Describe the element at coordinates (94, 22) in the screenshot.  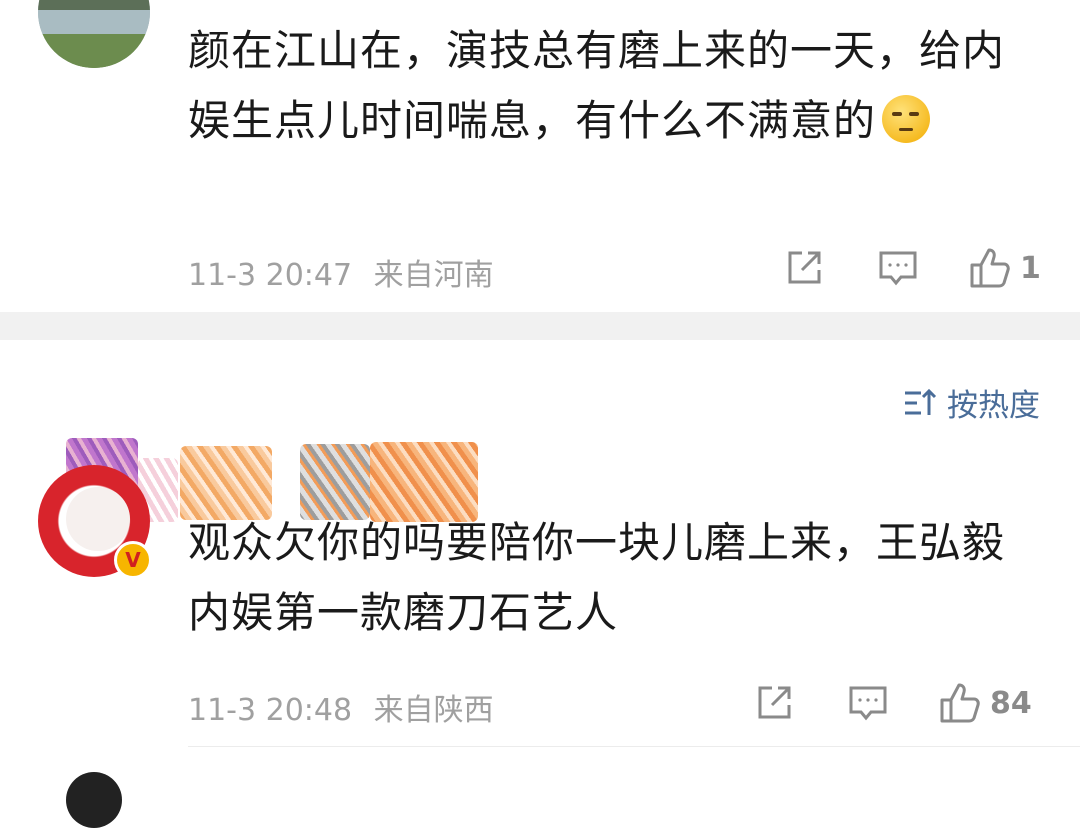
I see `avatar-water` at that location.